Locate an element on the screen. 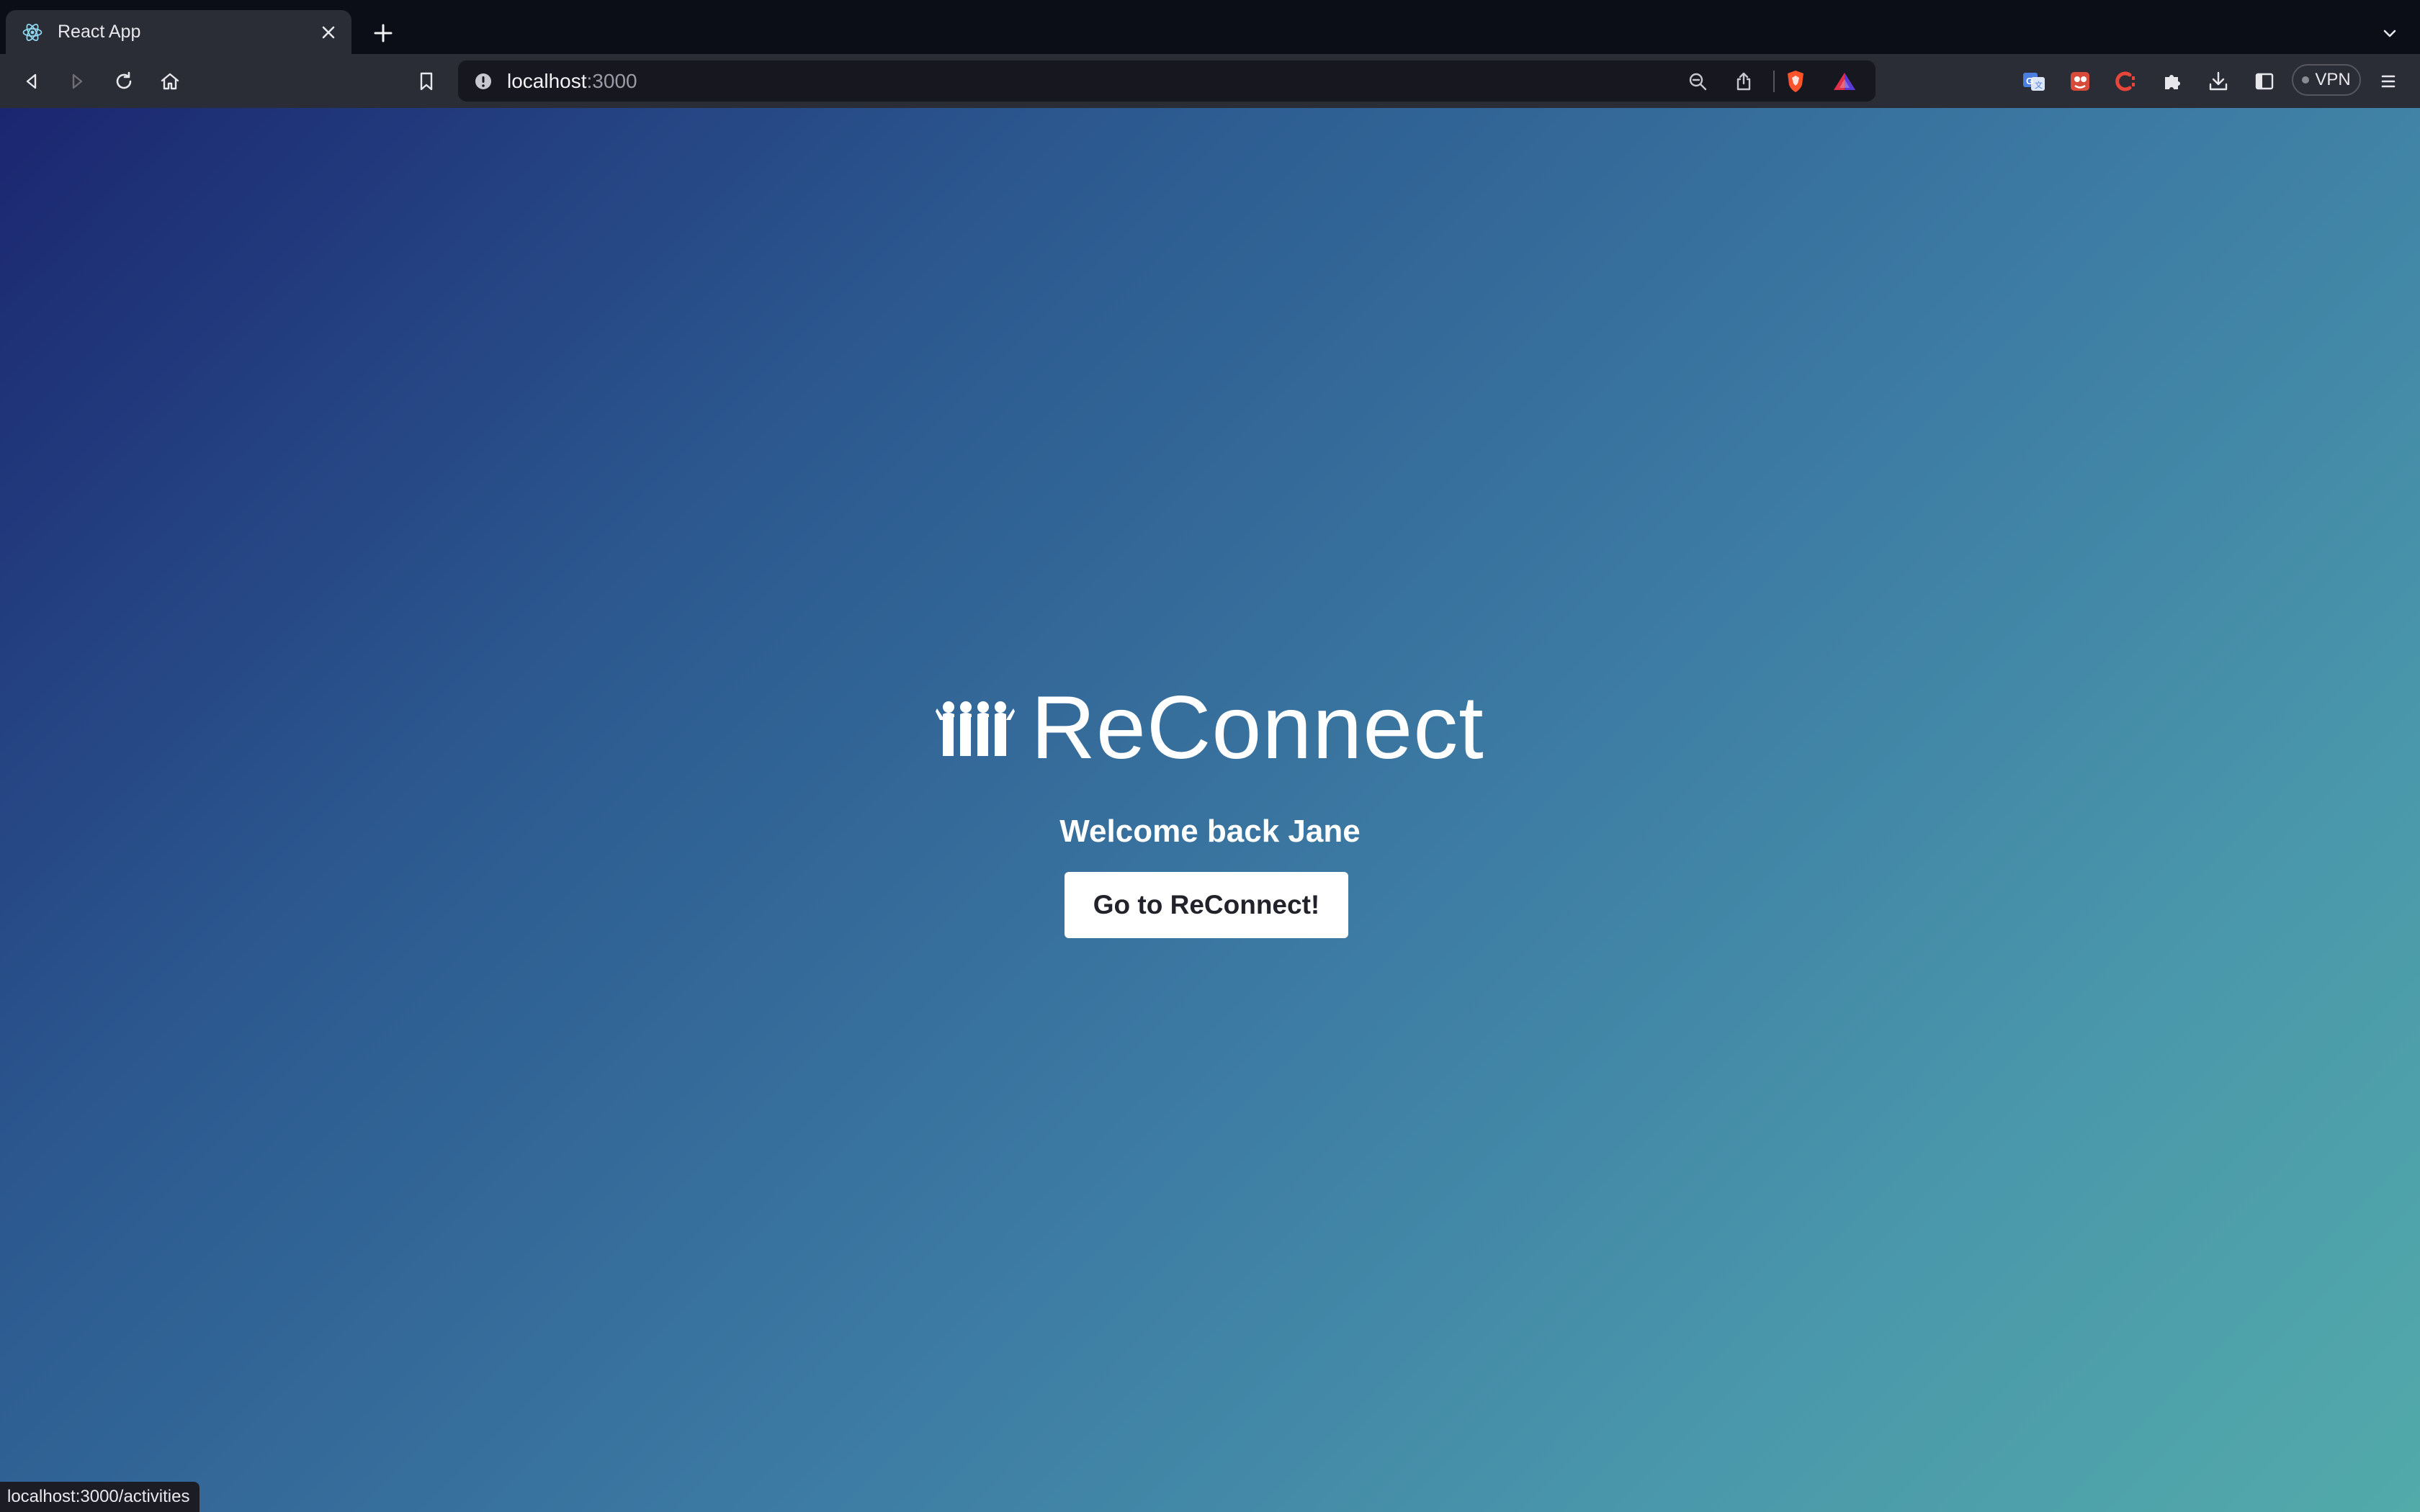 This screenshot has width=2420, height=1512. react-icon is located at coordinates (32, 32).